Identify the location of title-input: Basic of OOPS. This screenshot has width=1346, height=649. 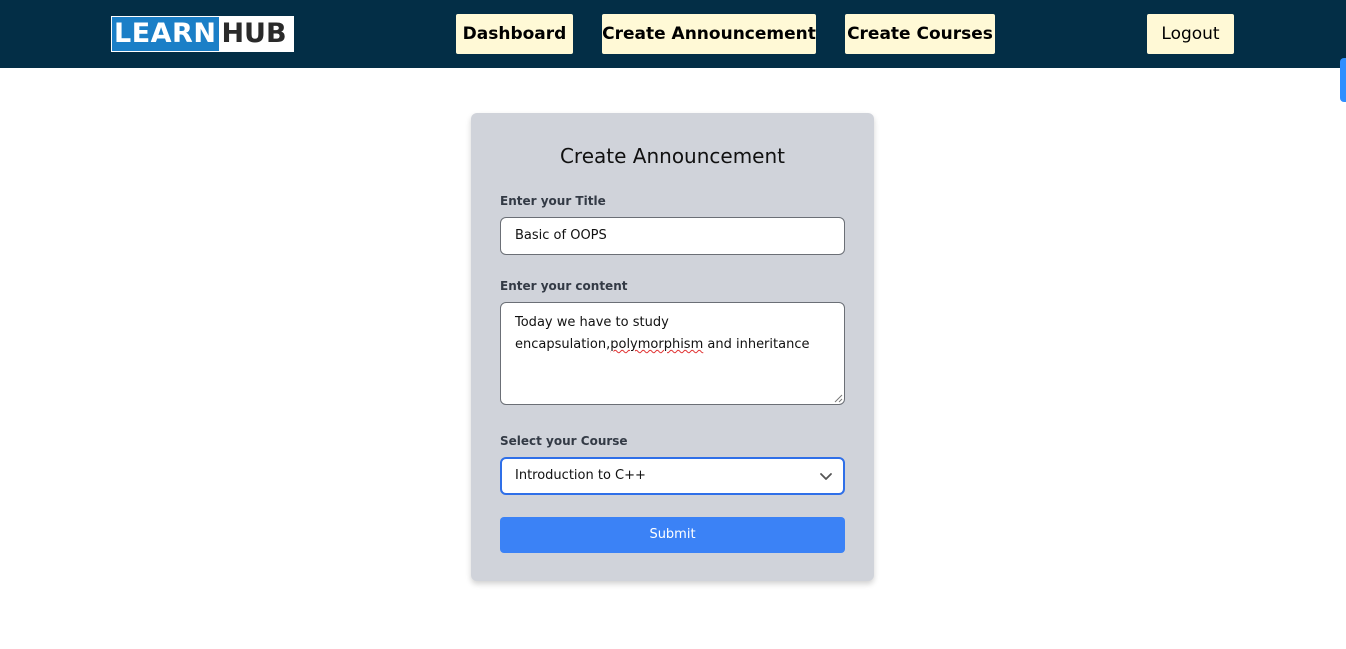
(672, 236).